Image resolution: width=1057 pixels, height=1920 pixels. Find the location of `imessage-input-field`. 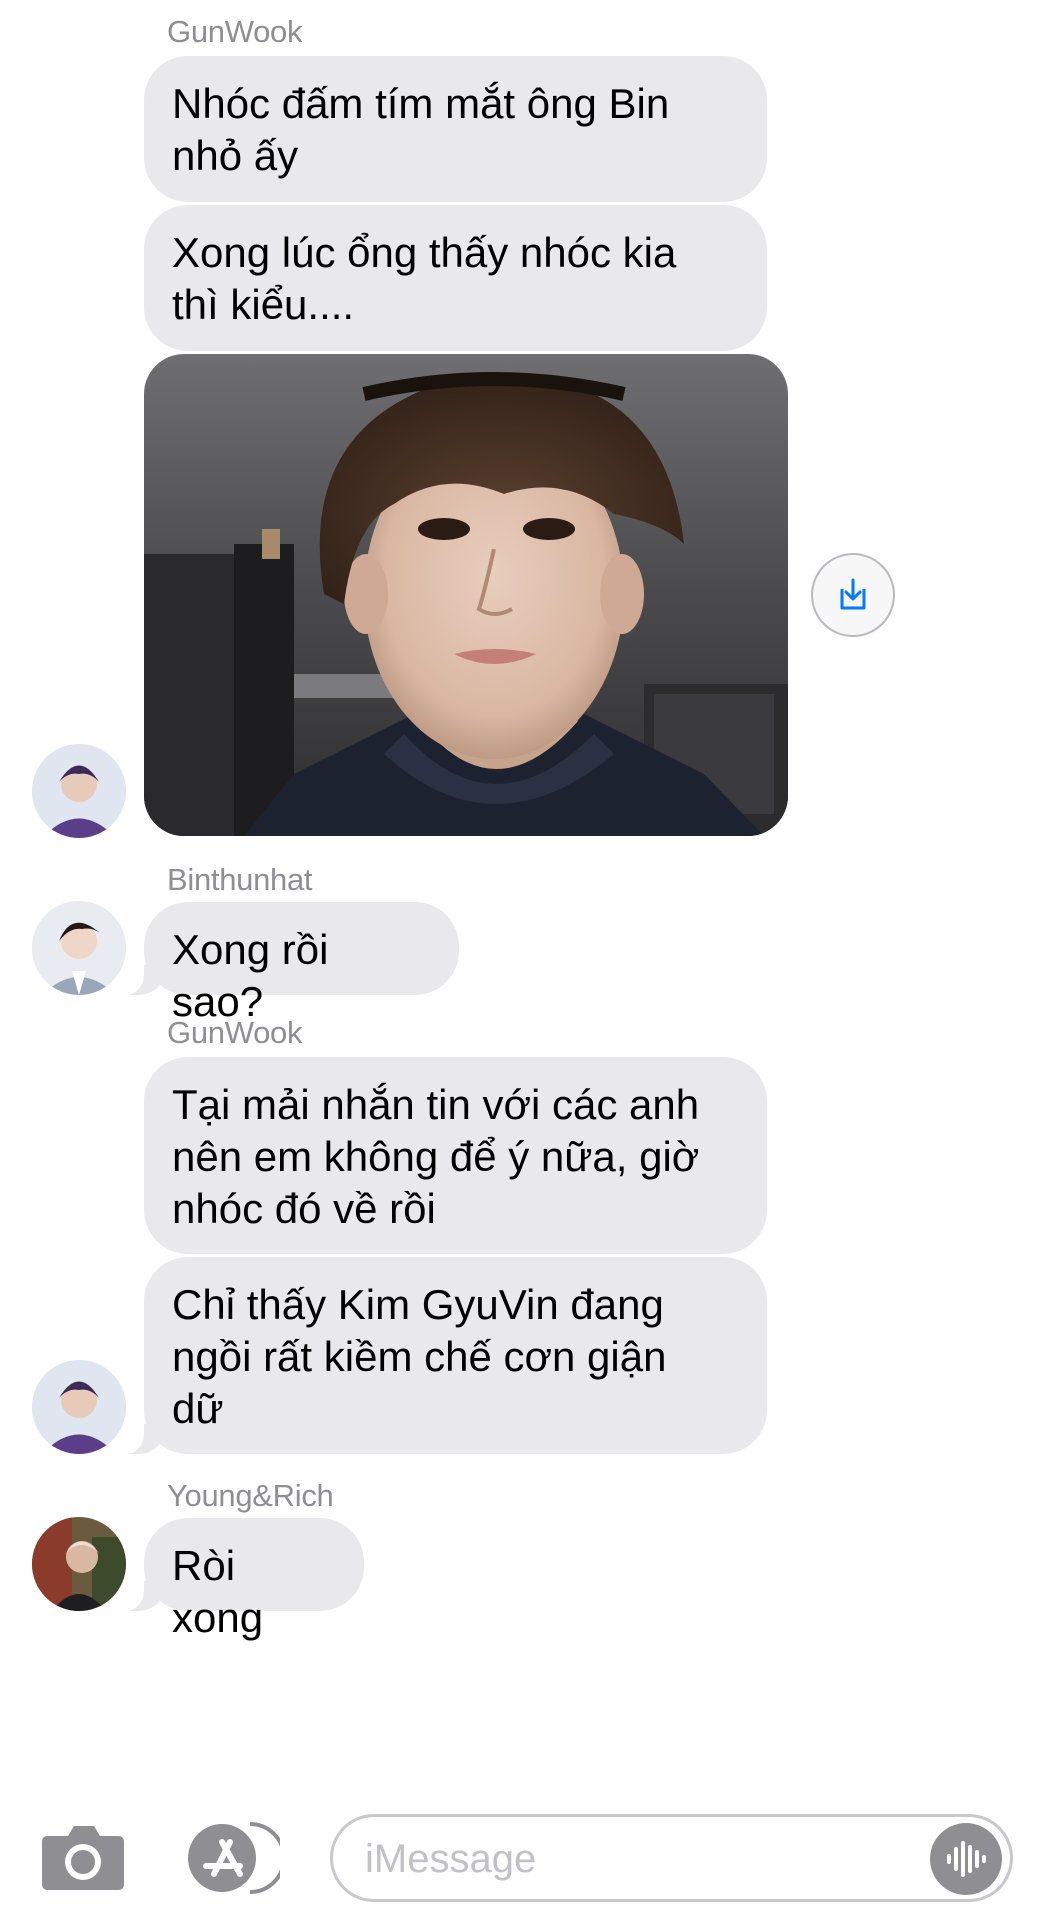

imessage-input-field is located at coordinates (671, 1858).